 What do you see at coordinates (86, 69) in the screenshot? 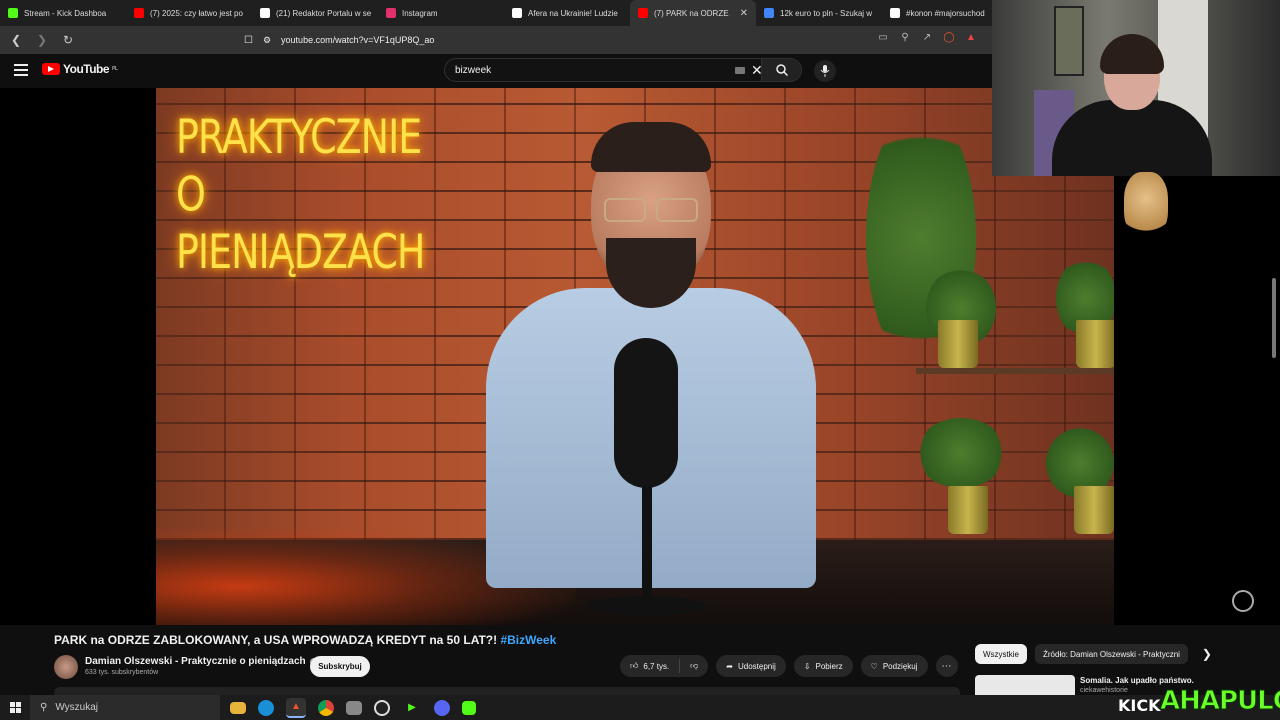
I see `youtube-logo-text: YouTube` at bounding box center [86, 69].